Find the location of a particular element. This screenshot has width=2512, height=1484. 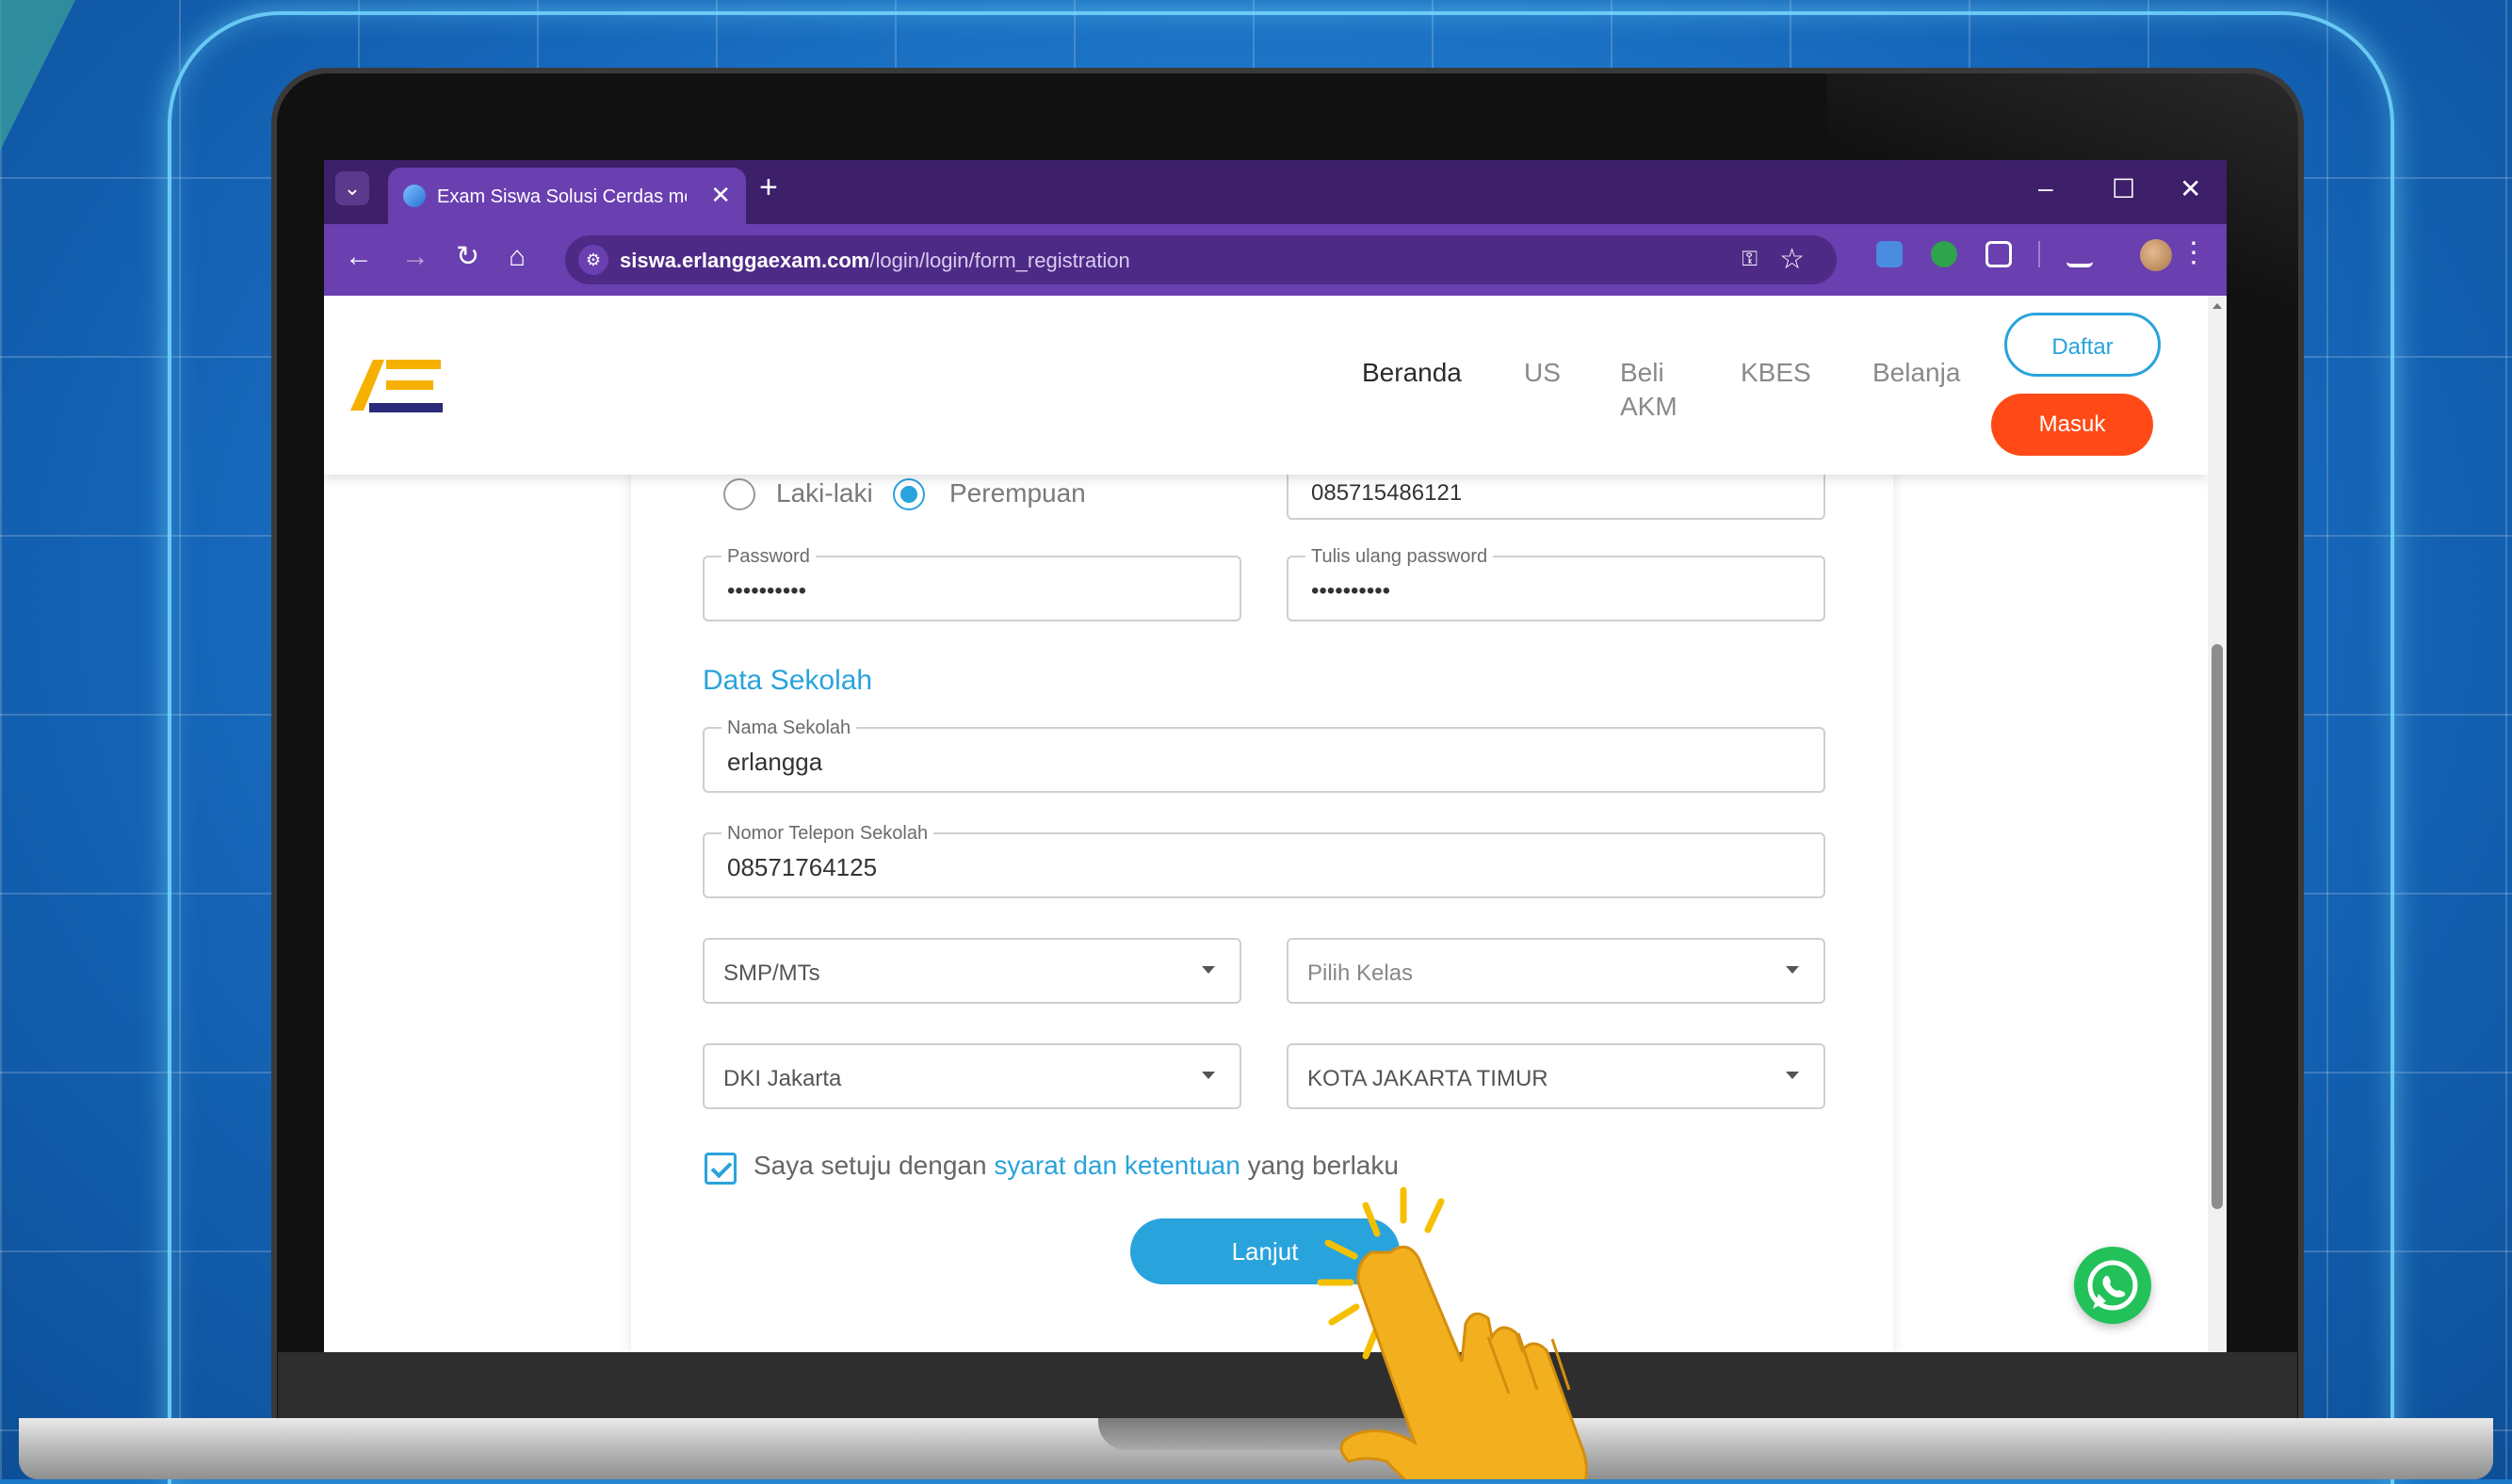

back-arrow-icon: ← is located at coordinates (359, 257).